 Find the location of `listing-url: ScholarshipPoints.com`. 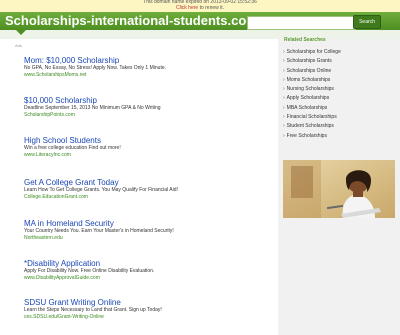

listing-url: ScholarshipPoints.com is located at coordinates (144, 115).